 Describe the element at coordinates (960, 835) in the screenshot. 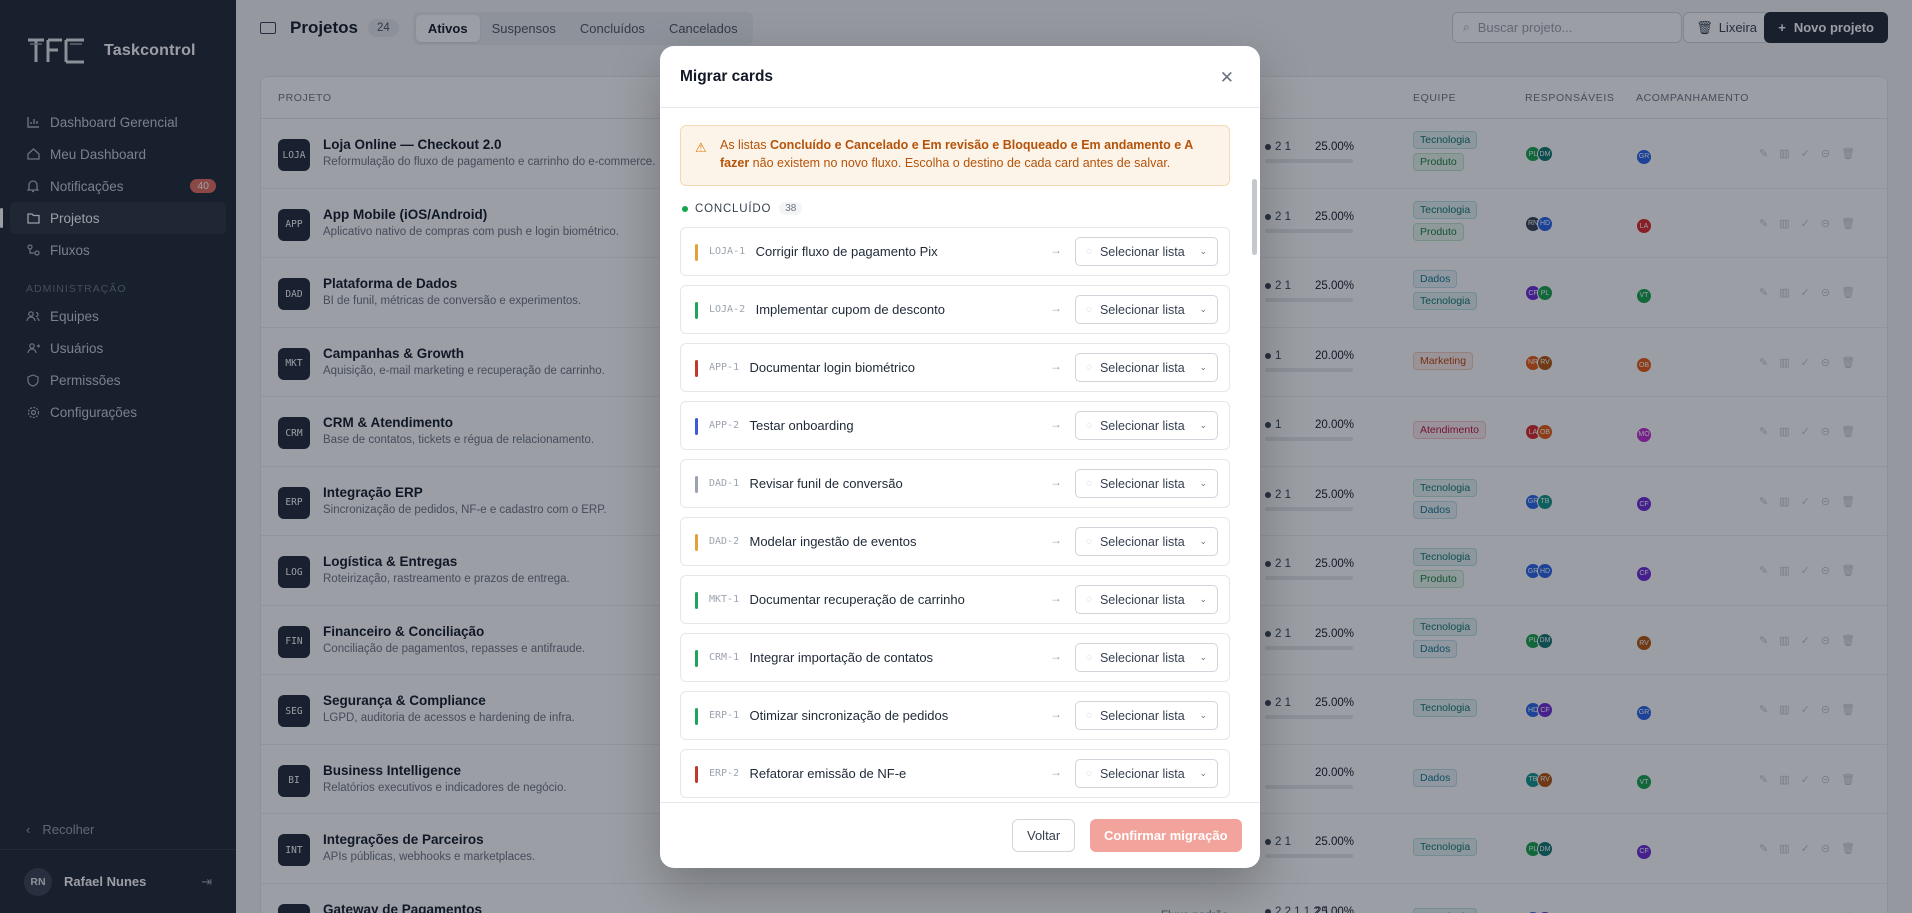

I see `dialog-footer: Voltar Confirmar migração` at that location.